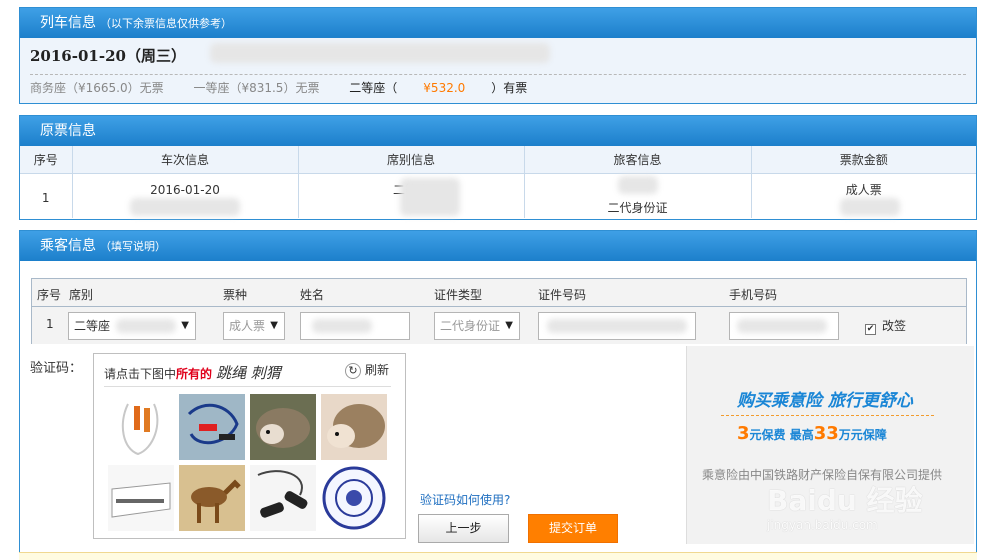 The width and height of the screenshot is (1000, 560). I want to click on ad-coverage-text: 万元保障, so click(862, 435).